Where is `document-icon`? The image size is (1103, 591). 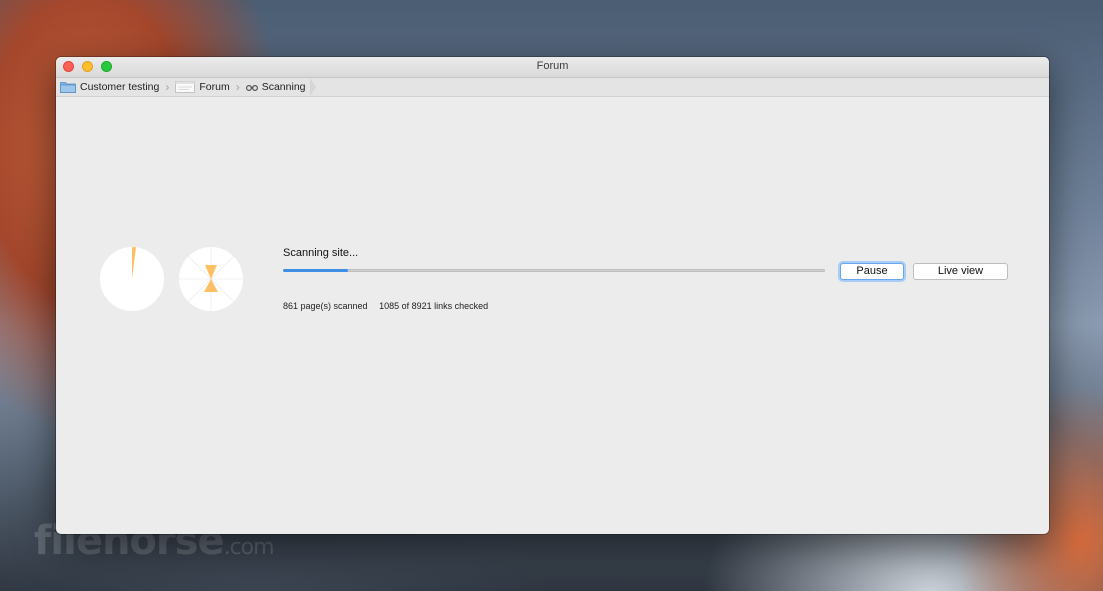 document-icon is located at coordinates (185, 87).